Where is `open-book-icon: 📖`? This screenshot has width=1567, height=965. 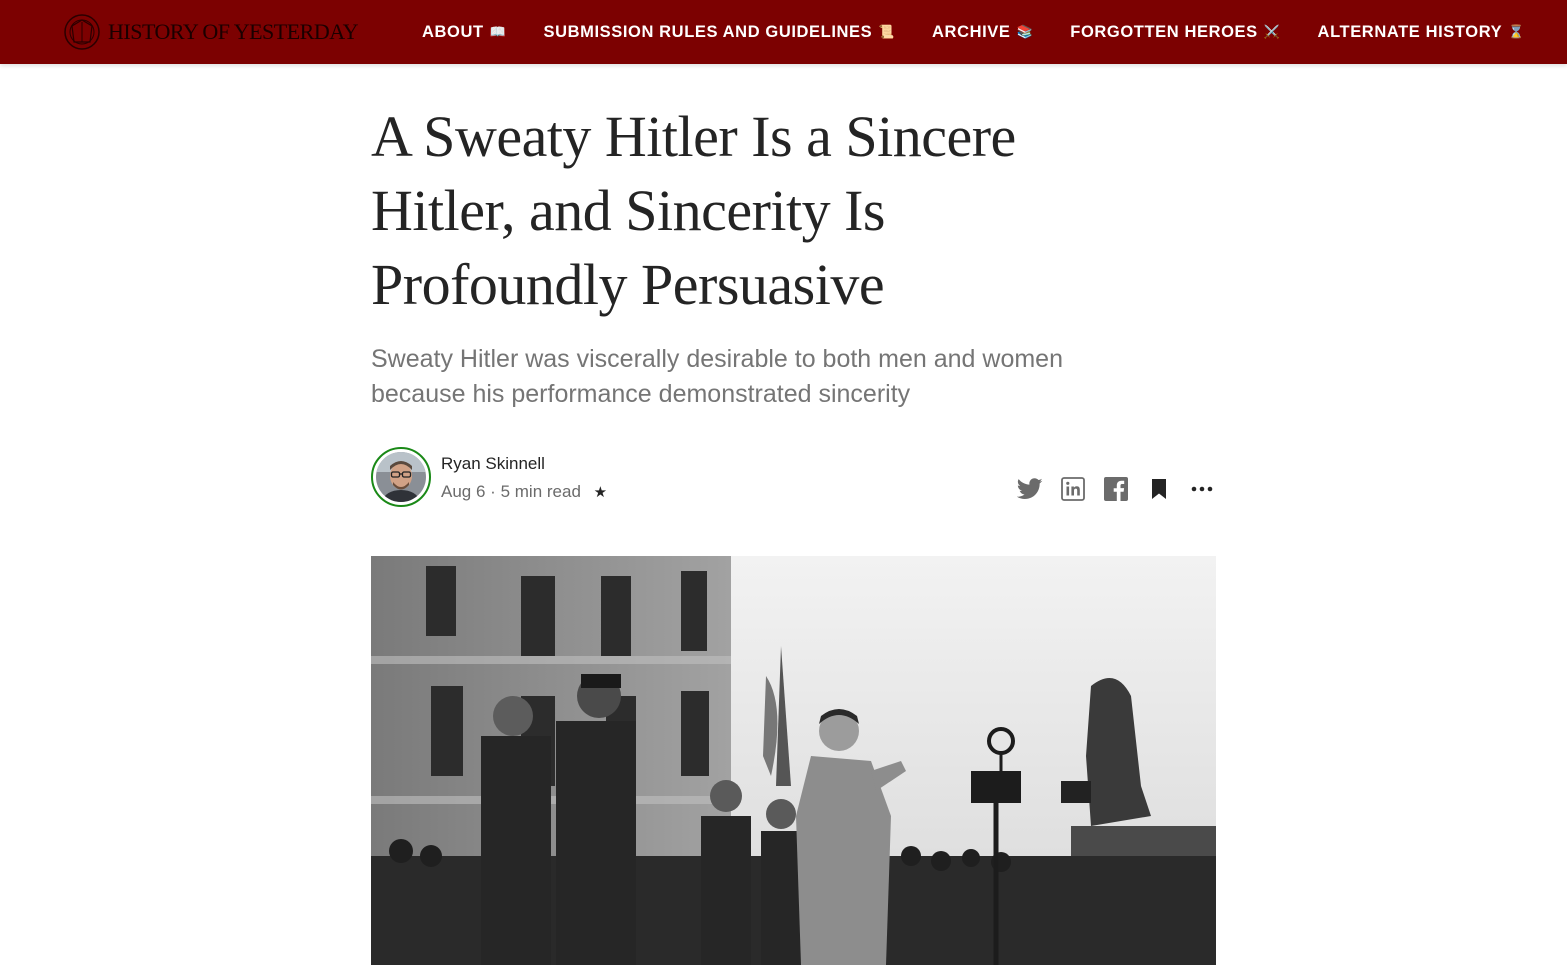 open-book-icon: 📖 is located at coordinates (498, 31).